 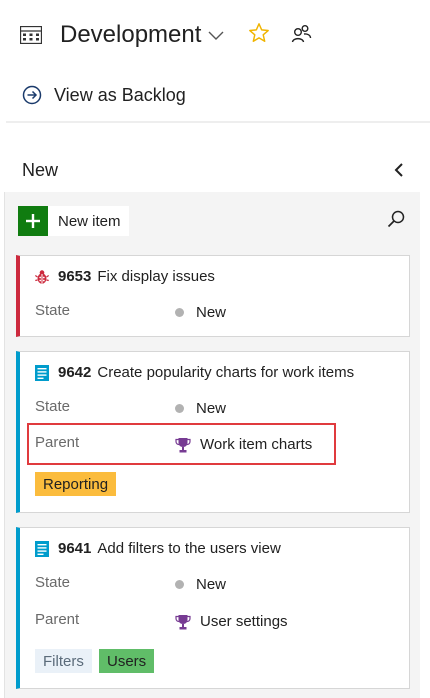 I want to click on chevron-down-icon, so click(x=216, y=35).